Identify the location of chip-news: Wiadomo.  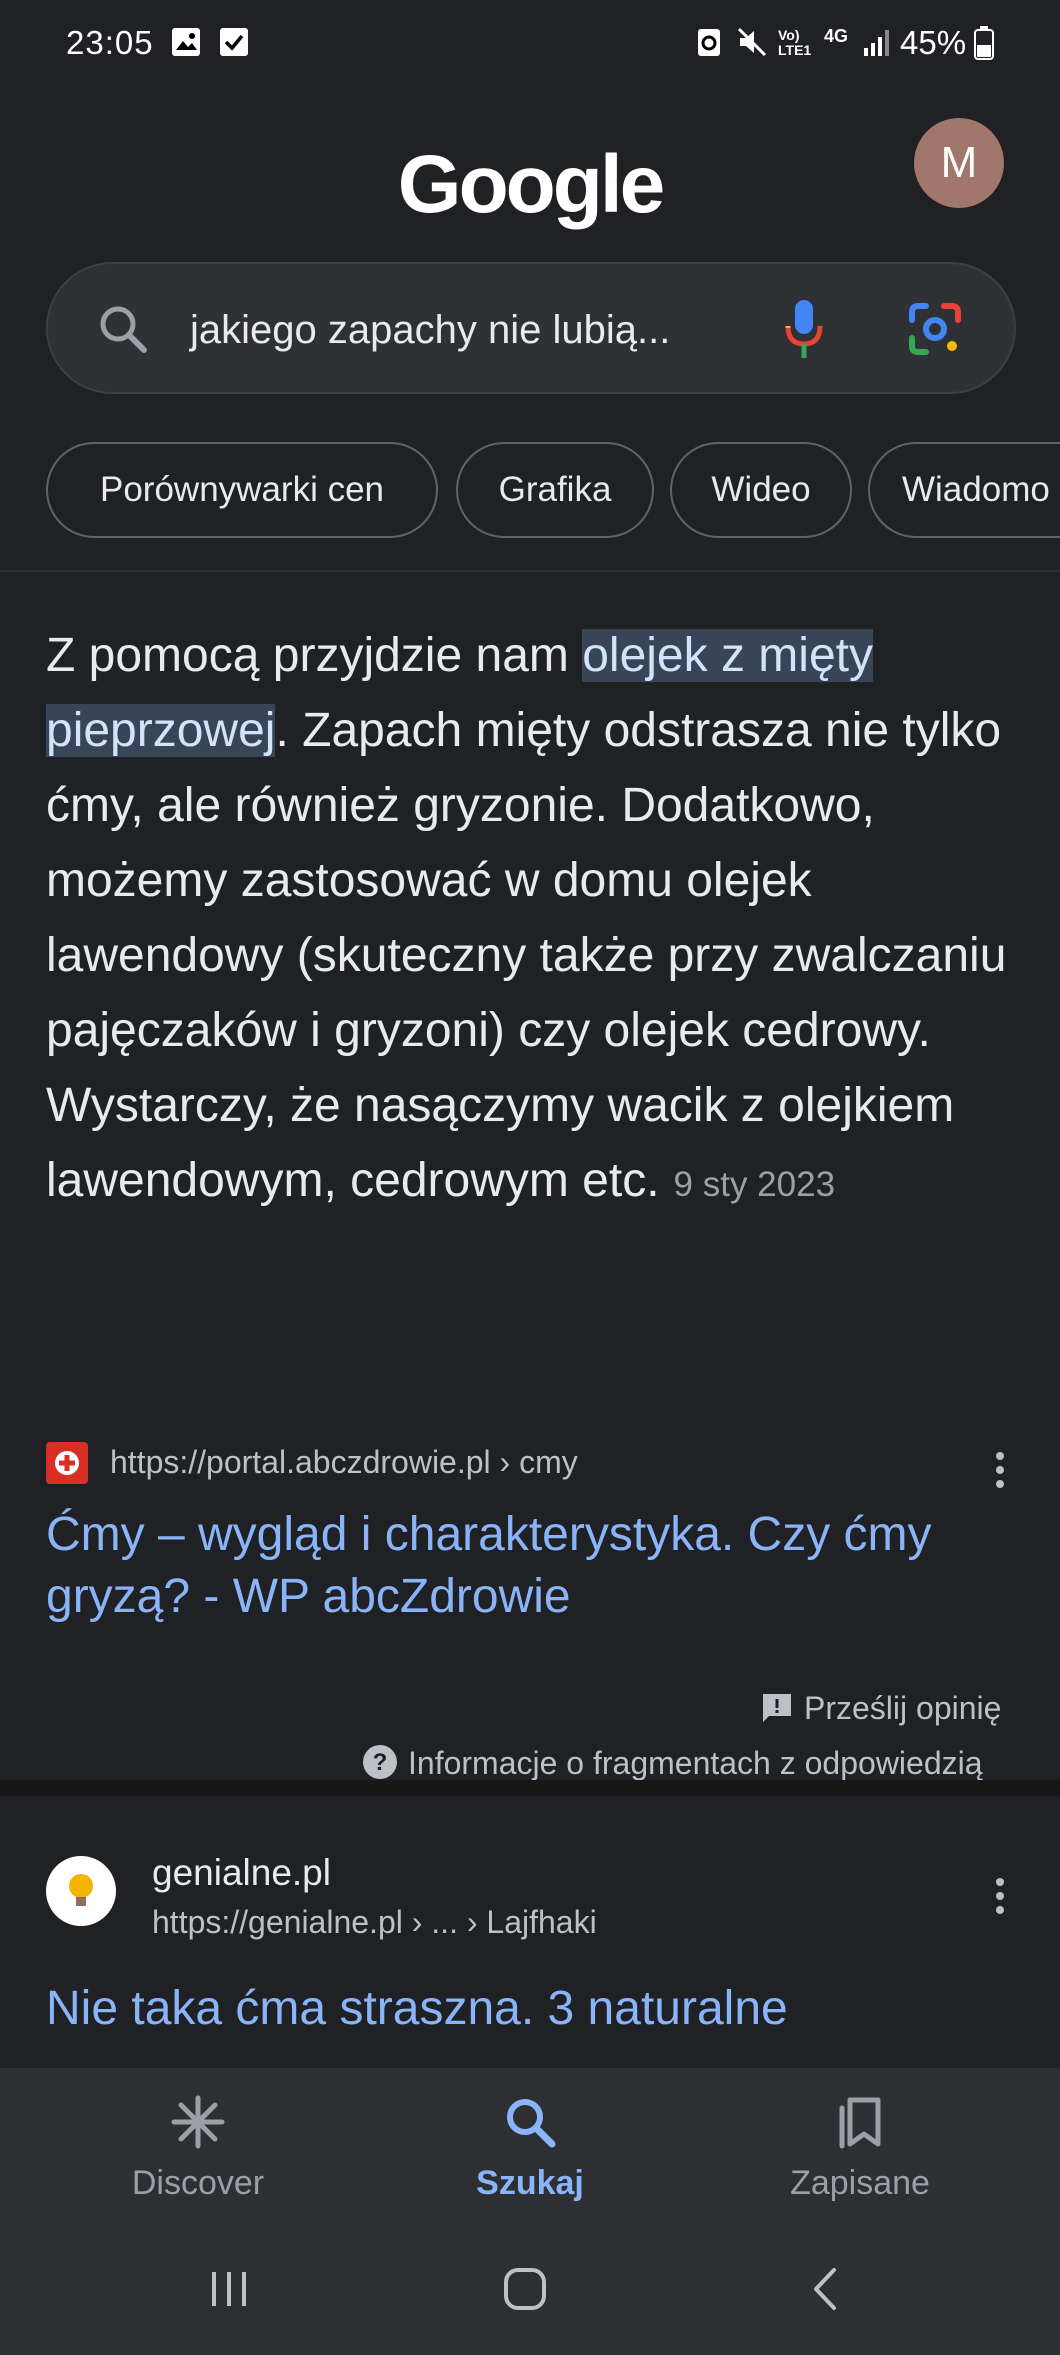
(964, 490).